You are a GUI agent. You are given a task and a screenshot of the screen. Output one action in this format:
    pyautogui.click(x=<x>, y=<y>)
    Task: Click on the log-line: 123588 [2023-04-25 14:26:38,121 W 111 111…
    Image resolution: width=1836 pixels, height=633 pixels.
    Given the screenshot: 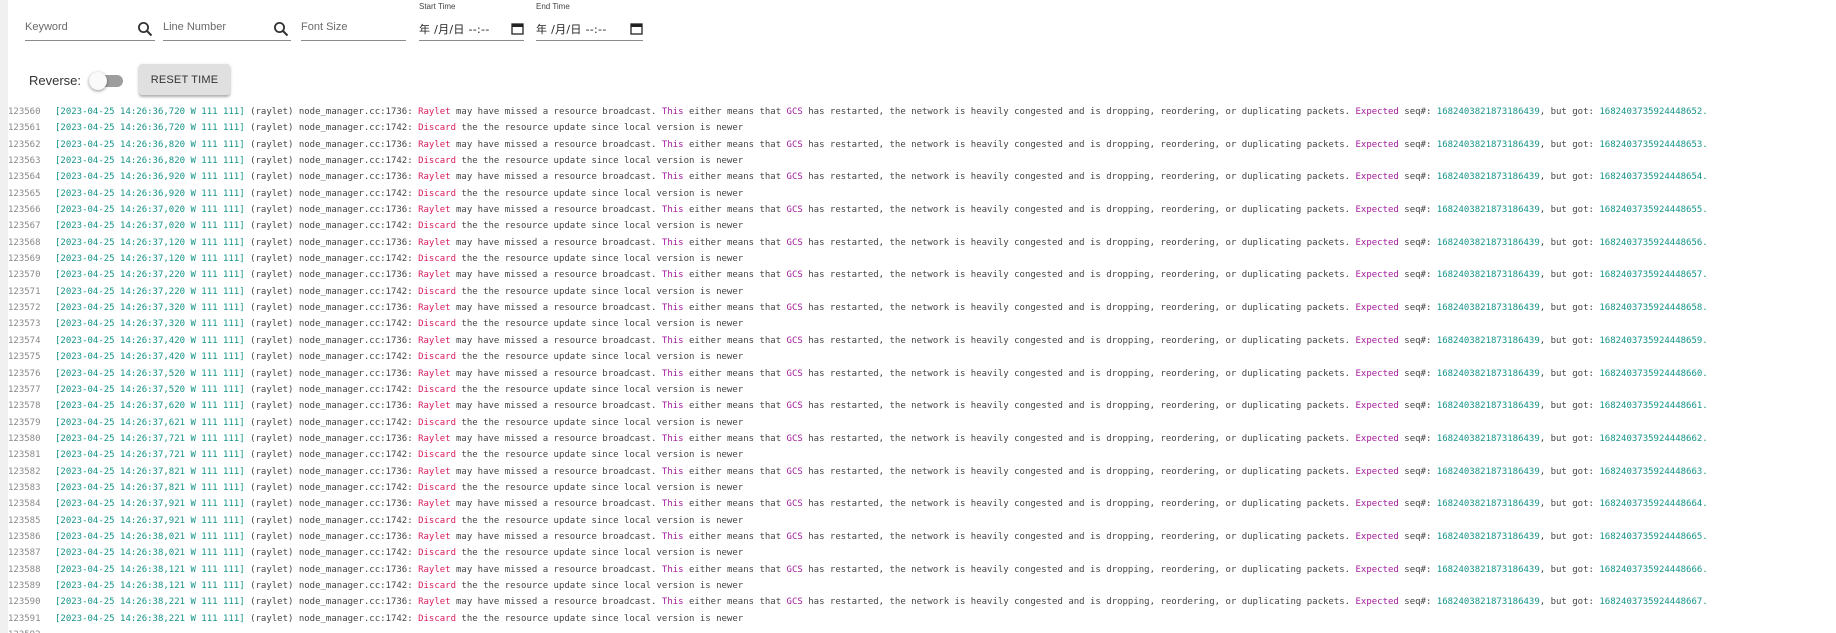 What is the action you would take?
    pyautogui.click(x=918, y=570)
    